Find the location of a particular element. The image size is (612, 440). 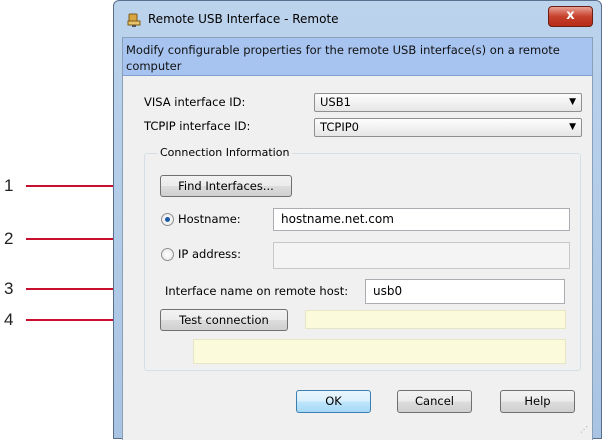

usb-device-icon is located at coordinates (134, 20).